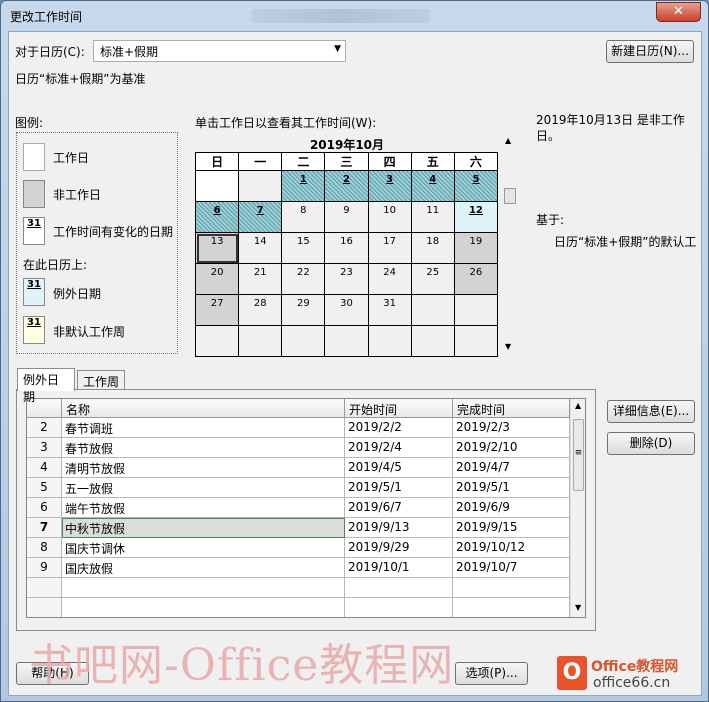 This screenshot has width=709, height=702. I want to click on cell-name: 中秋节放假, so click(203, 528).